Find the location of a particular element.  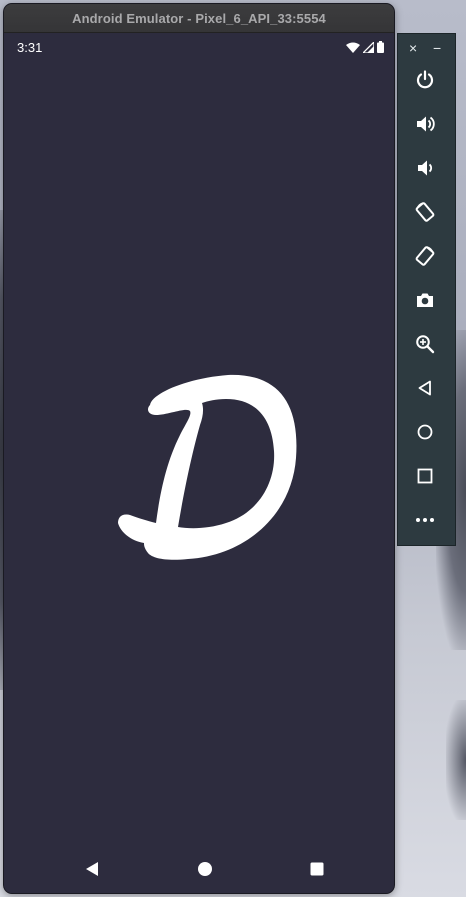

status-icons is located at coordinates (365, 47).